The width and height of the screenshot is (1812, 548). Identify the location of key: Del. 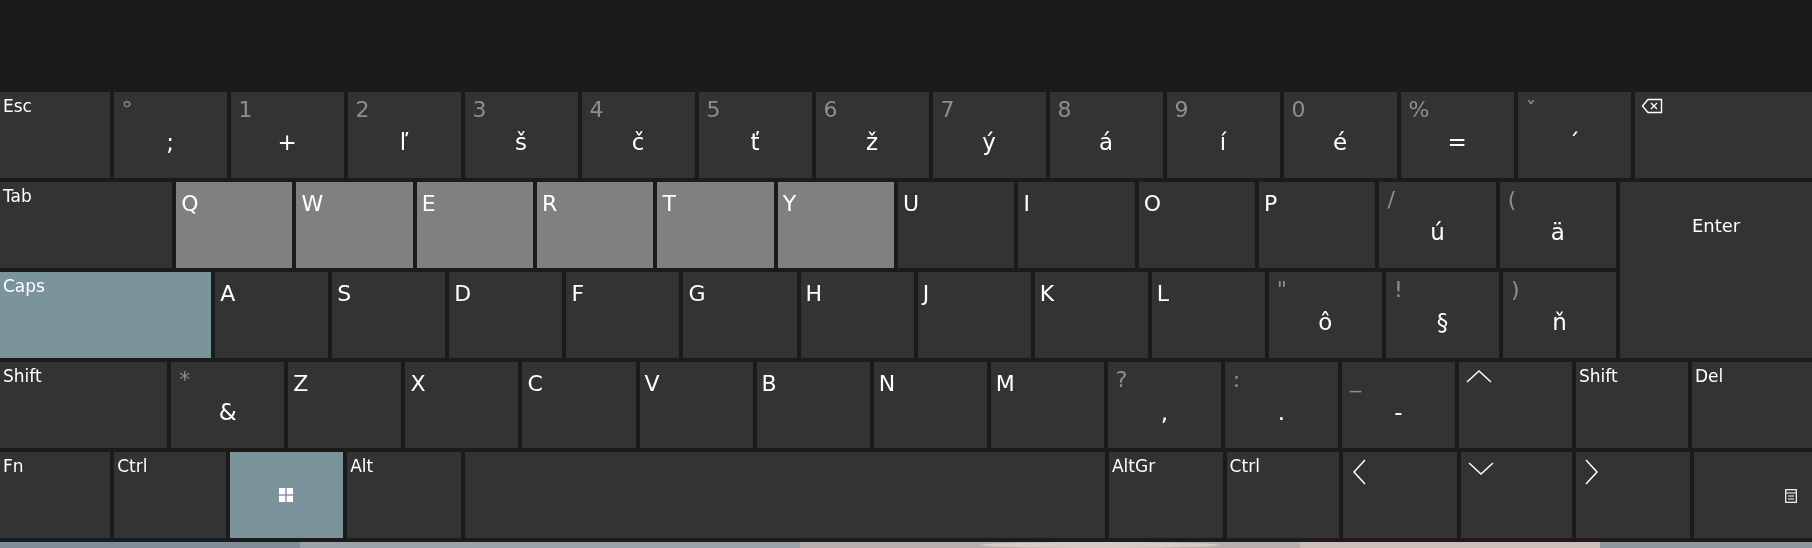
(1751, 405).